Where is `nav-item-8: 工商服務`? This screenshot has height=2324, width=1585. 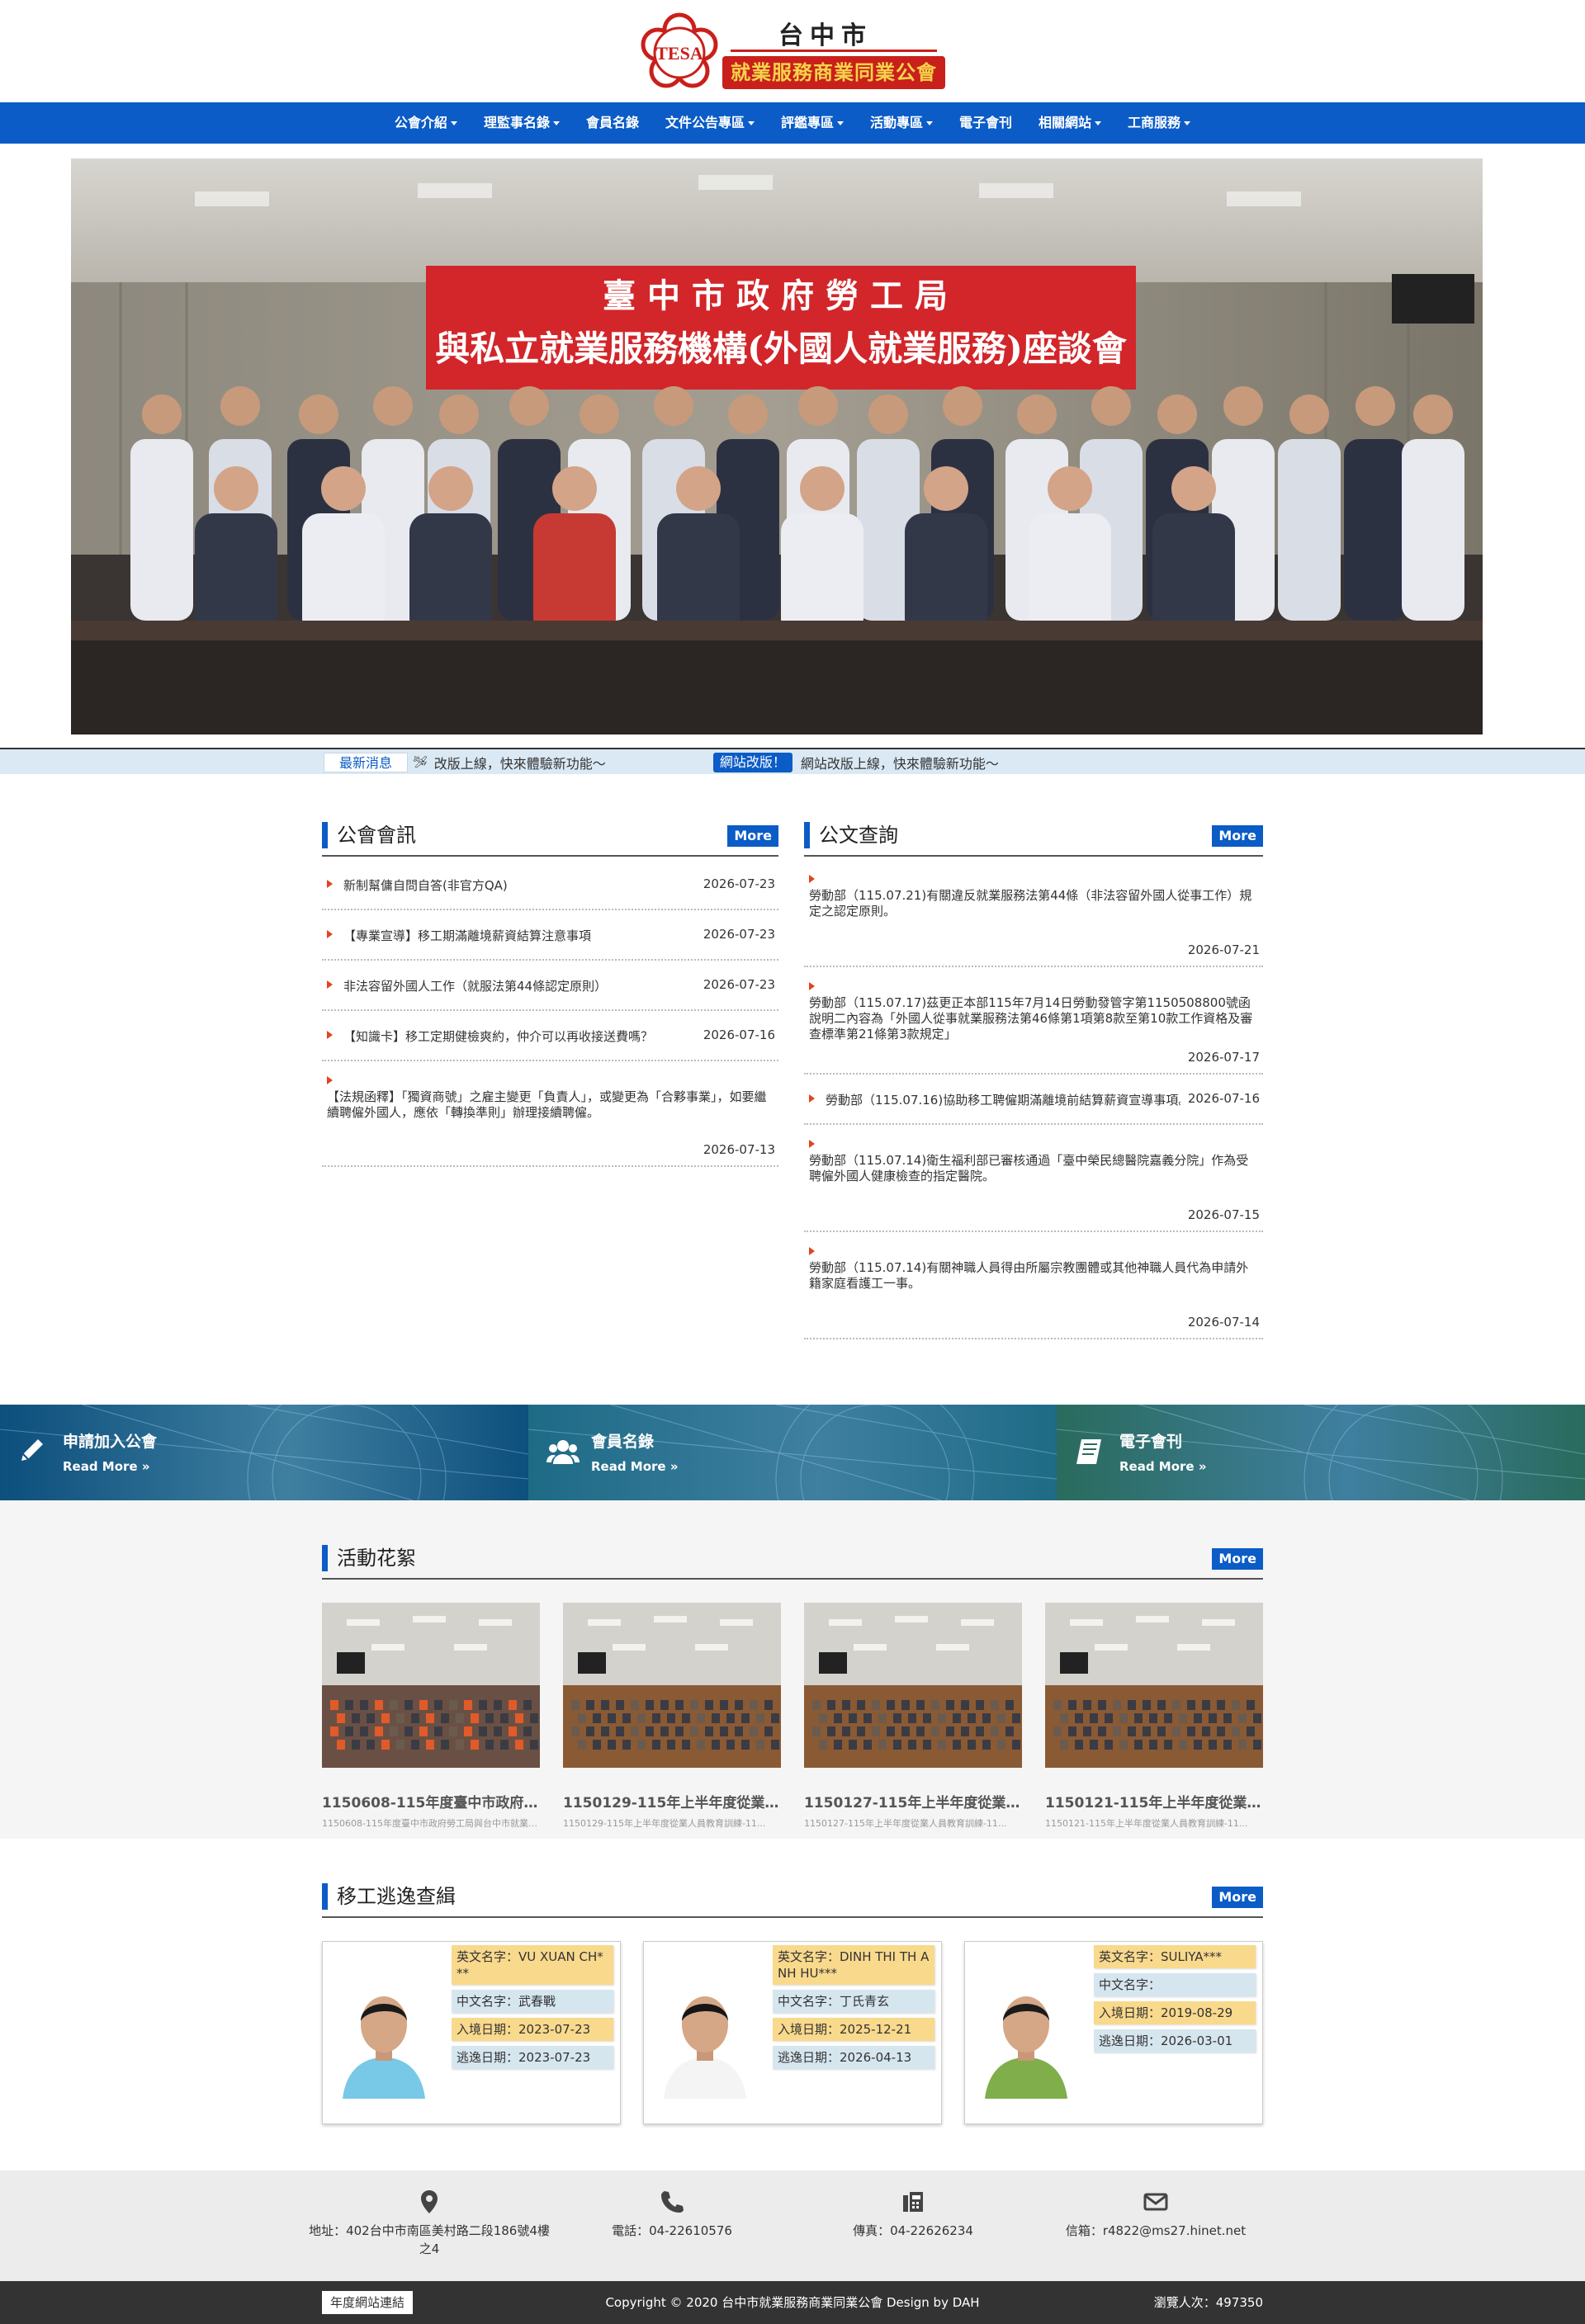 nav-item-8: 工商服務 is located at coordinates (1159, 123).